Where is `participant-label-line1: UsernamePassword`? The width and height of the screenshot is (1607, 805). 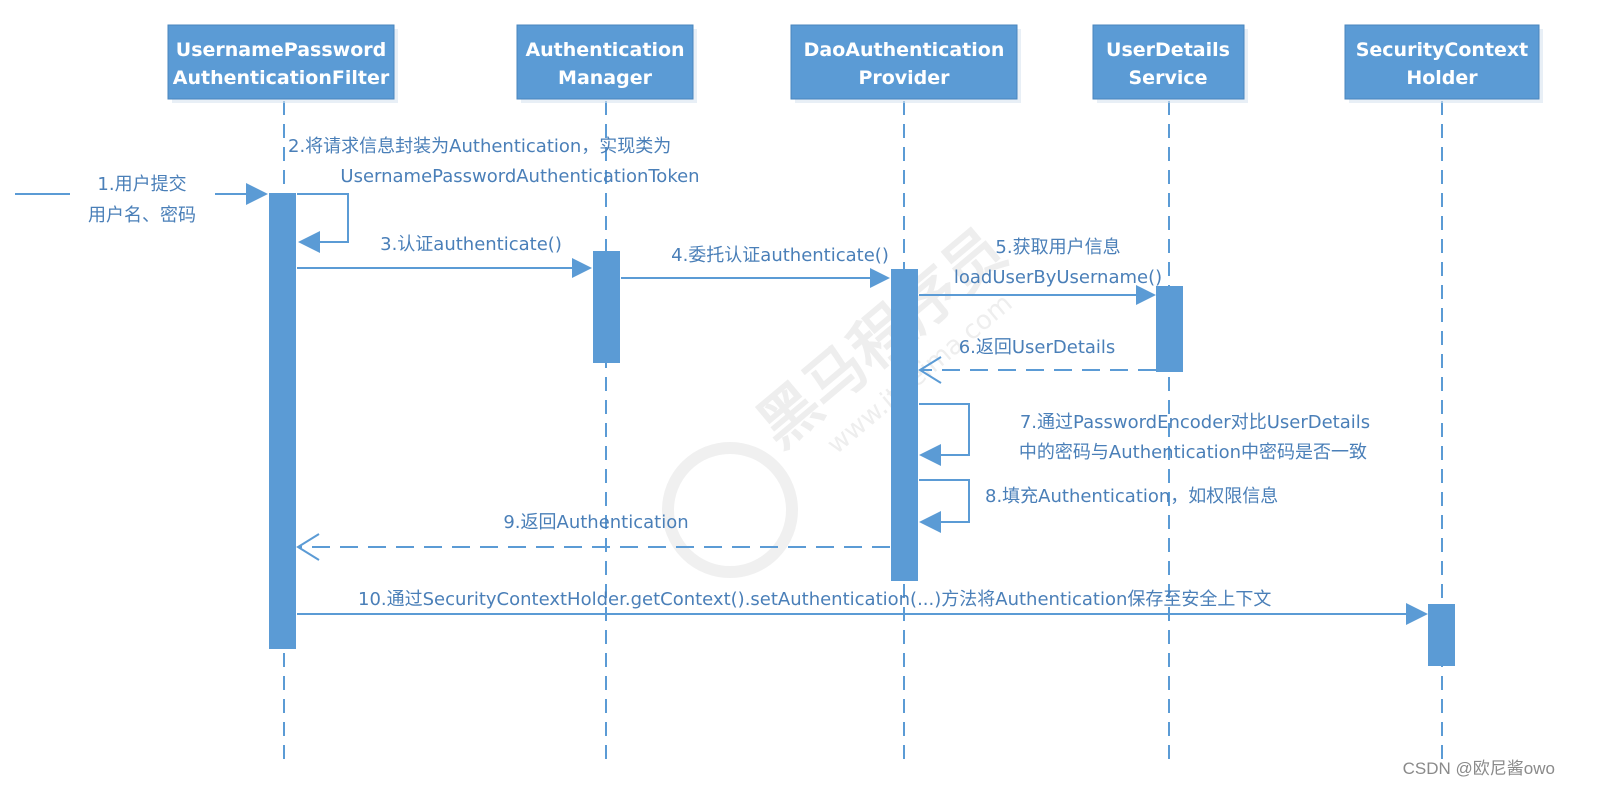
participant-label-line1: UsernamePassword is located at coordinates (281, 50).